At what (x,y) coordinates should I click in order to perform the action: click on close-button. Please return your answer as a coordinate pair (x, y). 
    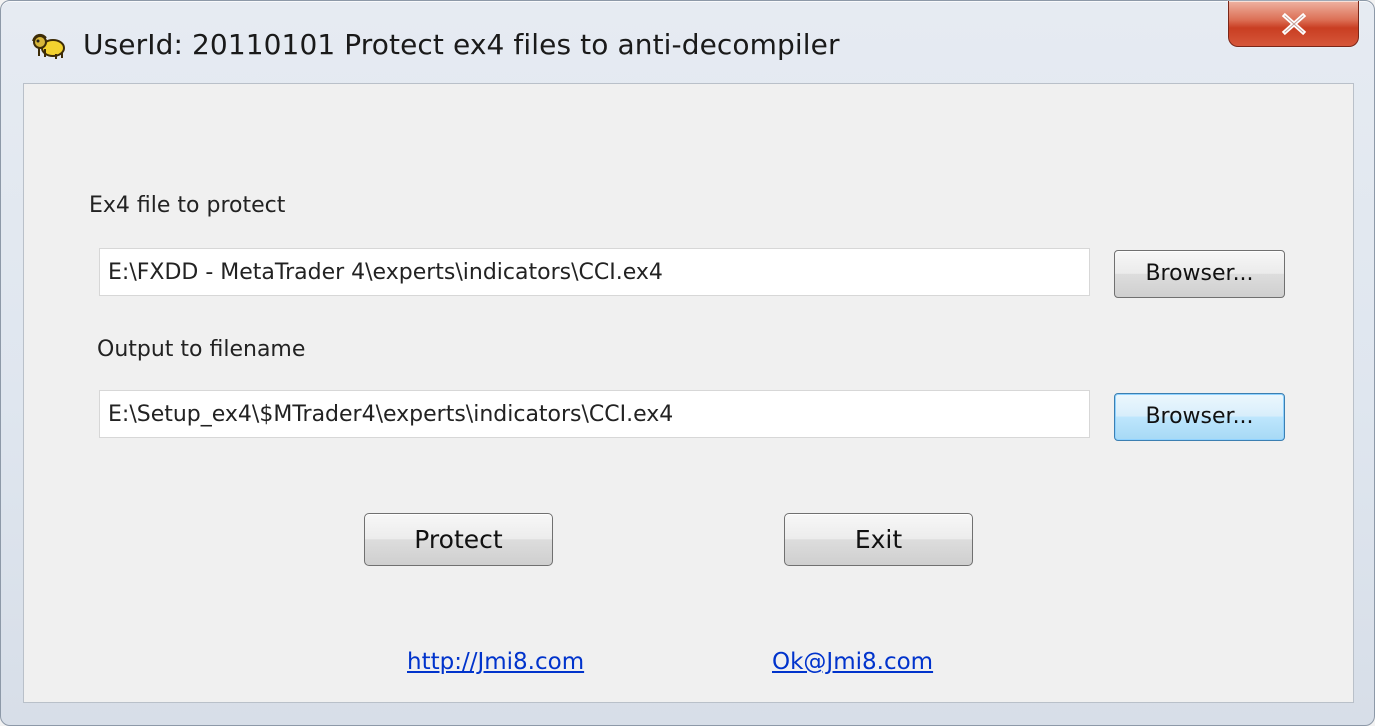
    Looking at the image, I should click on (1293, 24).